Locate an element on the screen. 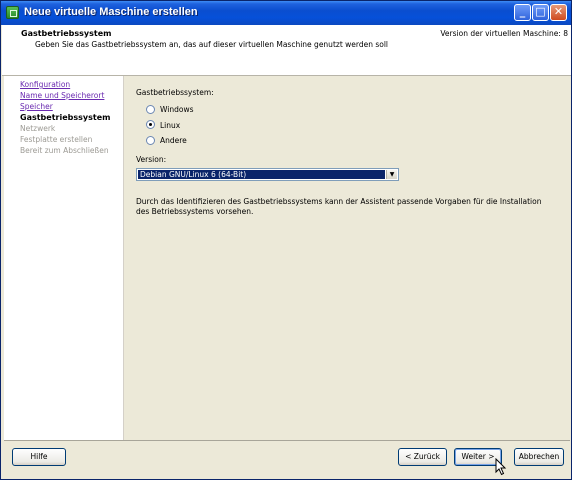 The height and width of the screenshot is (480, 572). title-bar: Neue virtuelle Maschine erstellen _ □ ✕ is located at coordinates (286, 13).